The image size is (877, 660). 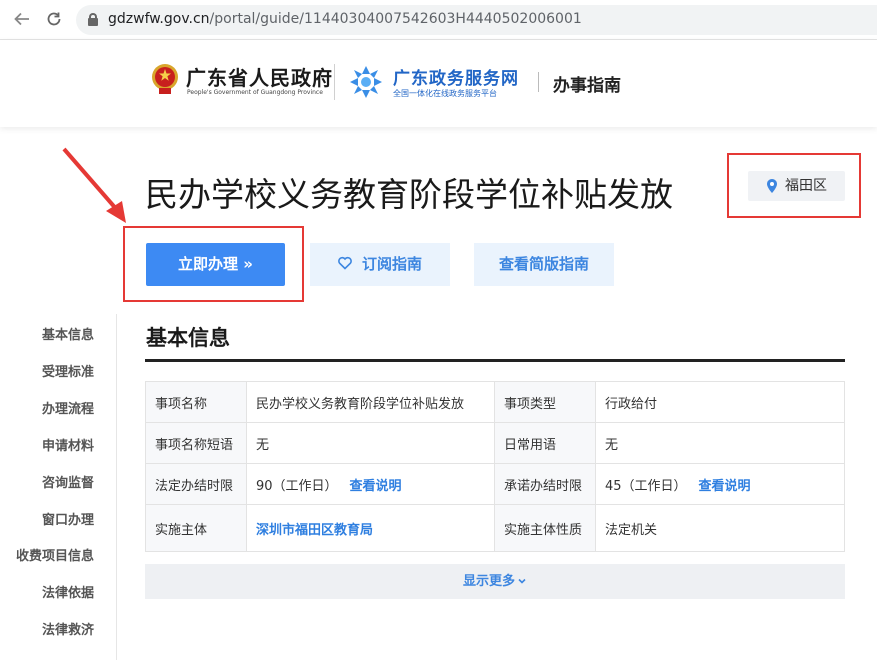 I want to click on section-title: 基本信息, so click(x=188, y=338).